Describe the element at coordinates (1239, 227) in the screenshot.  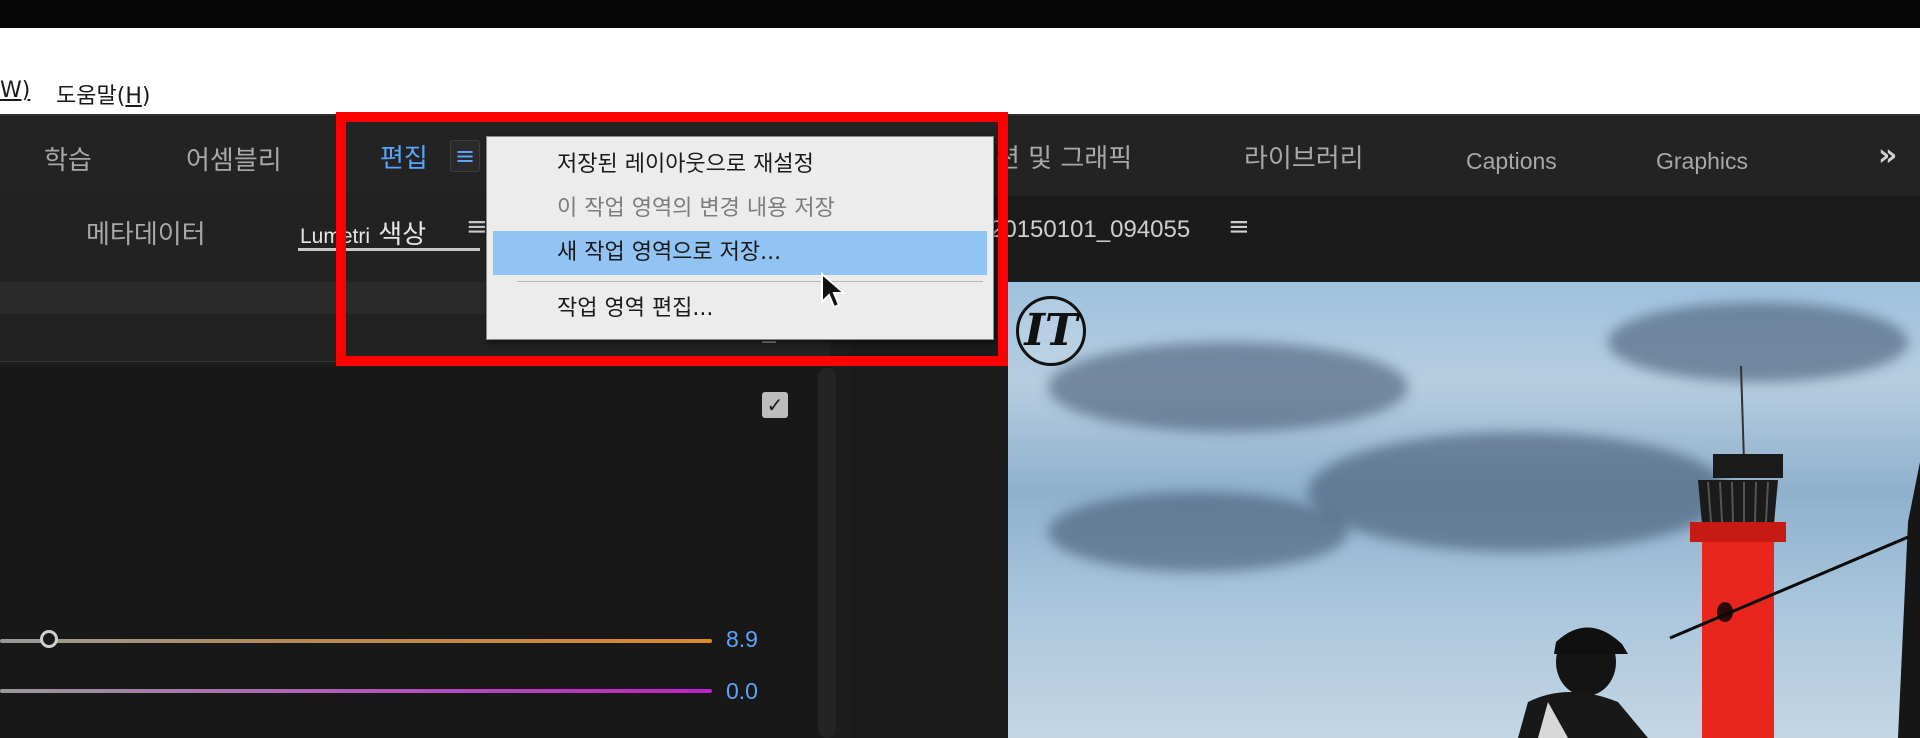
I see `monitor-menu-icon: ≡` at that location.